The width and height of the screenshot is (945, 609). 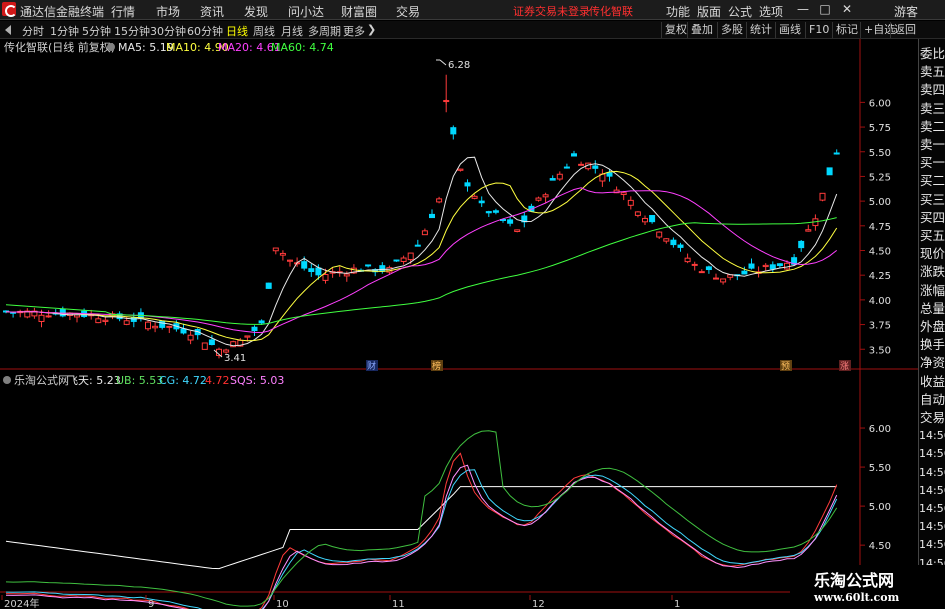 What do you see at coordinates (932, 126) in the screenshot?
I see `side-panel-item: 卖二` at bounding box center [932, 126].